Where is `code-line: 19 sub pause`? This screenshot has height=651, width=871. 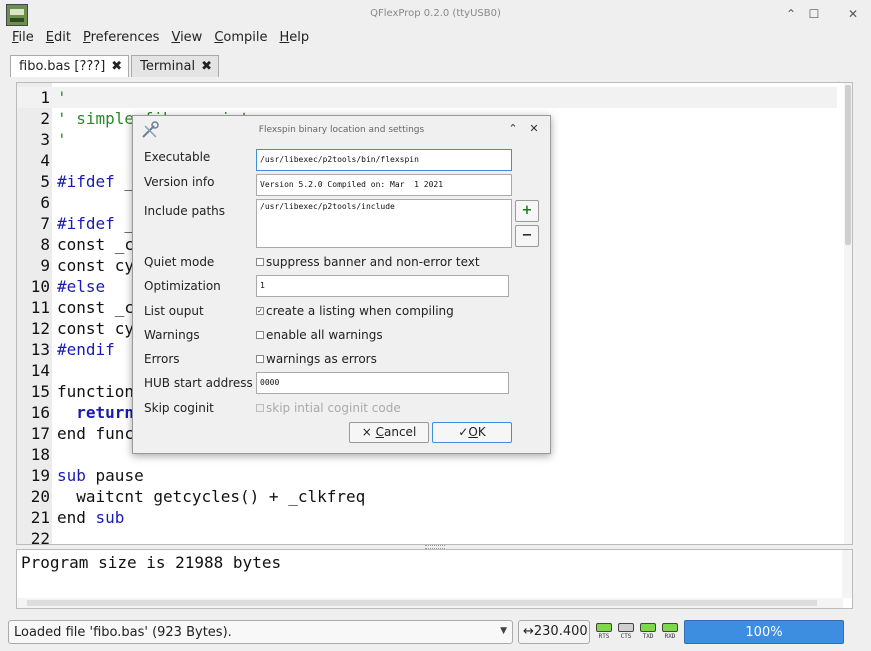 code-line: 19 sub pause is located at coordinates (427, 475).